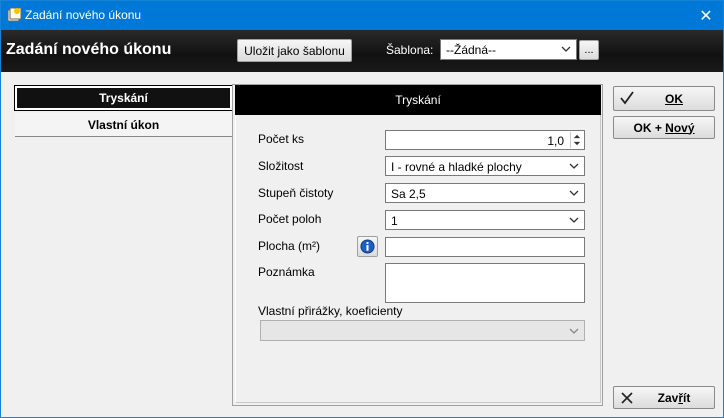  I want to click on ok-new-label: OK + Nový, so click(664, 128).